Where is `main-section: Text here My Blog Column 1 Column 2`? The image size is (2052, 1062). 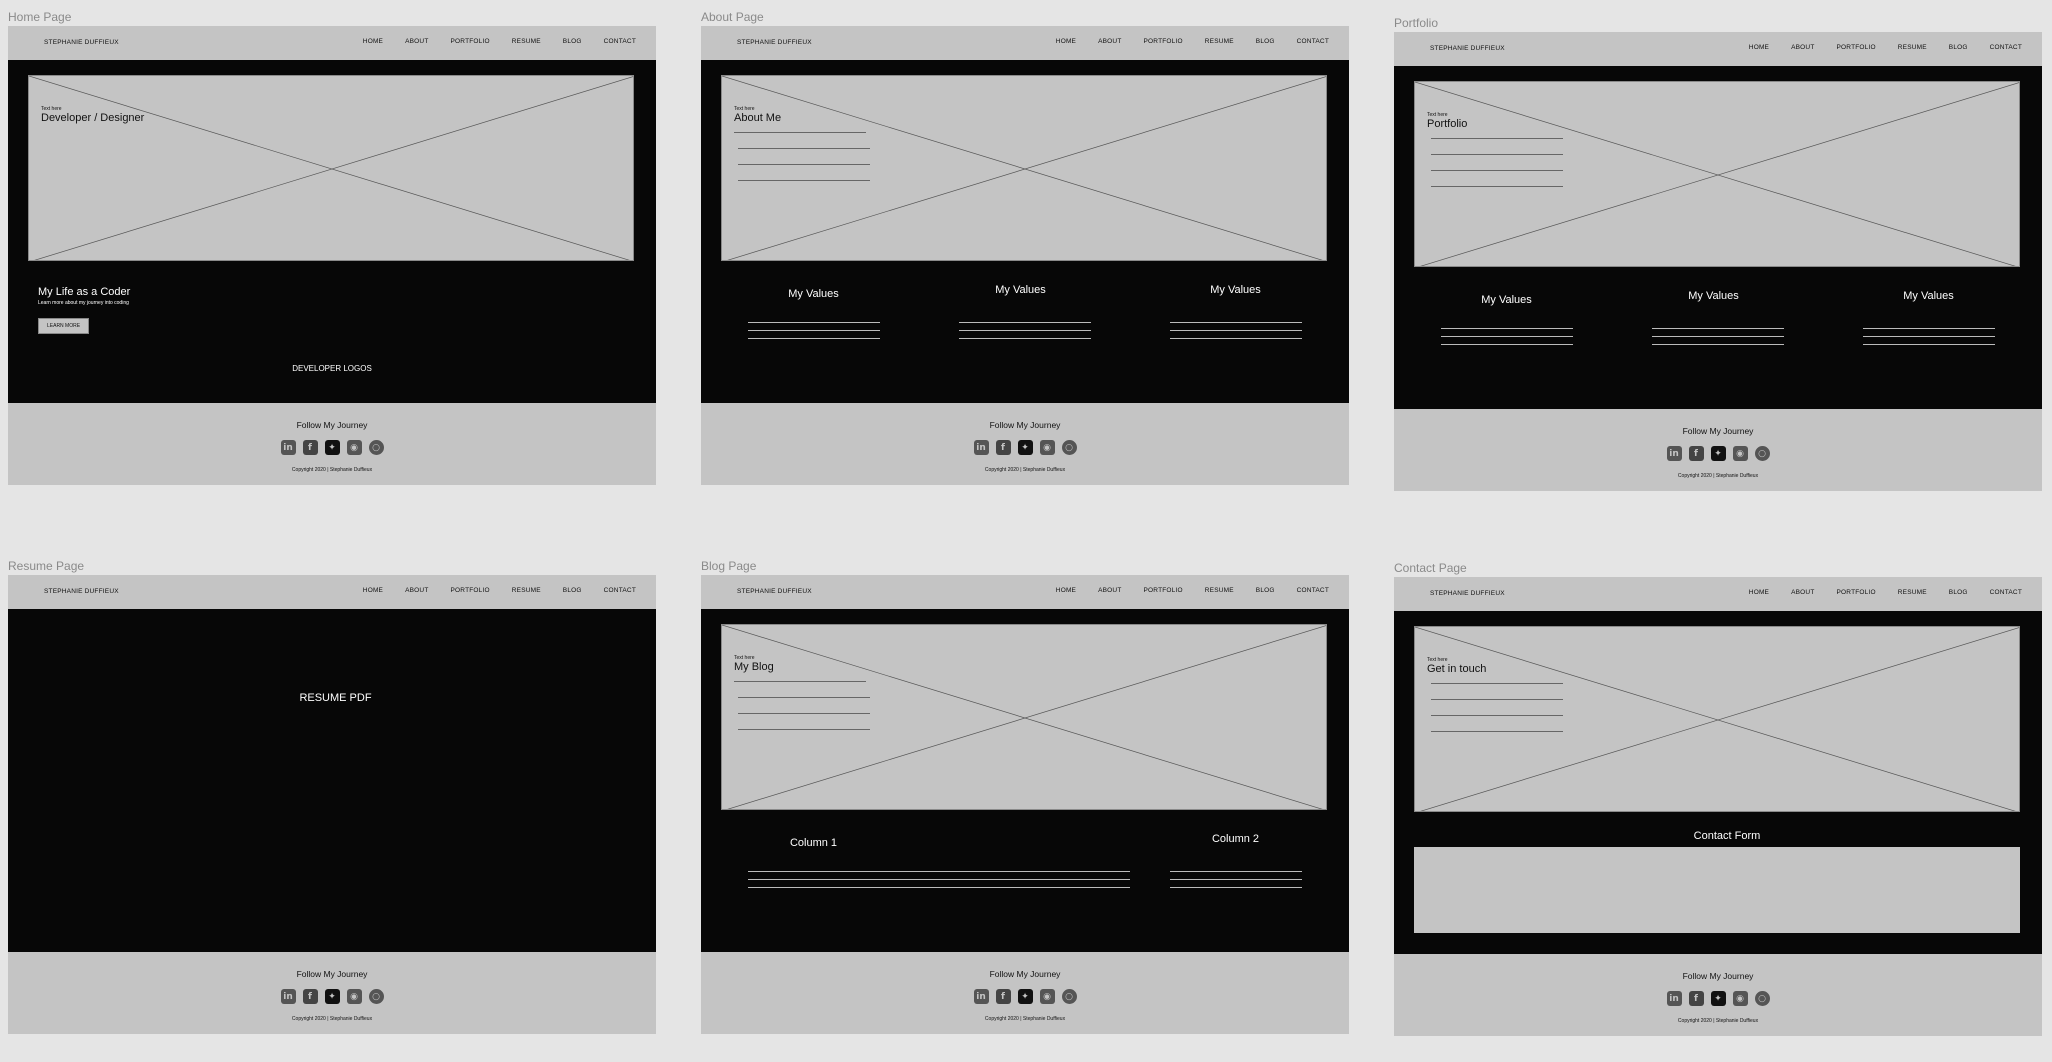
main-section: Text here My Blog Column 1 Column 2 is located at coordinates (1025, 780).